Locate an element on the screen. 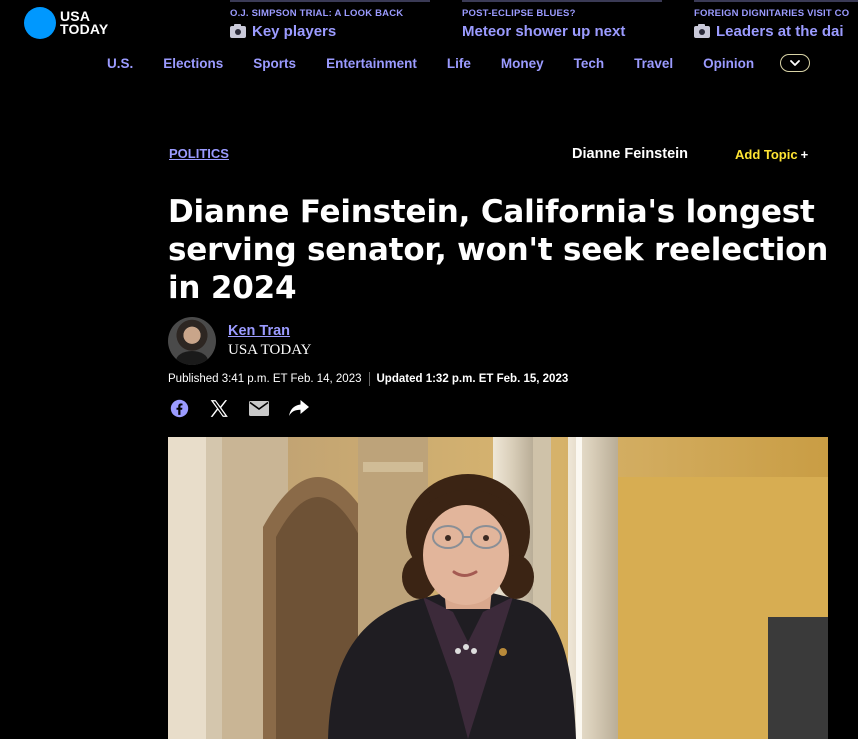  x-icon is located at coordinates (219, 408).